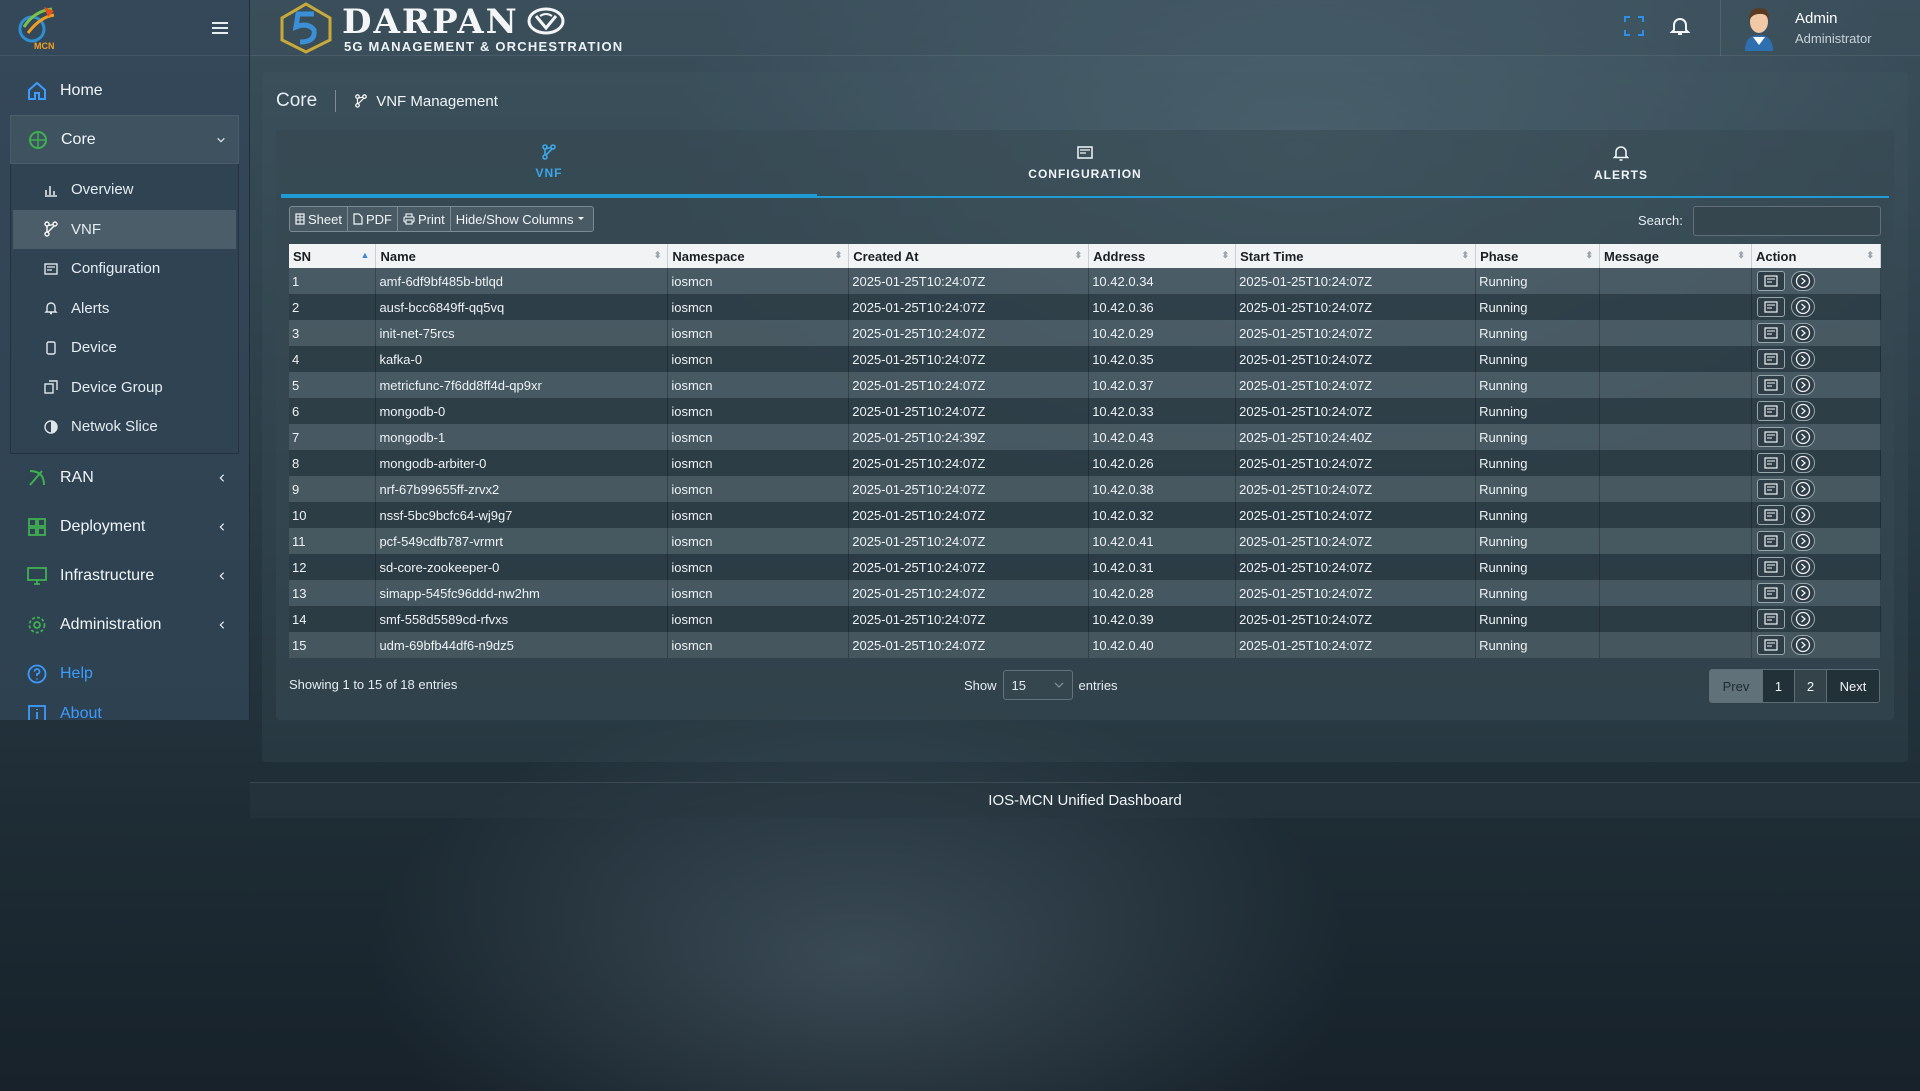  I want to click on sidebar-item-device: Device, so click(124, 348).